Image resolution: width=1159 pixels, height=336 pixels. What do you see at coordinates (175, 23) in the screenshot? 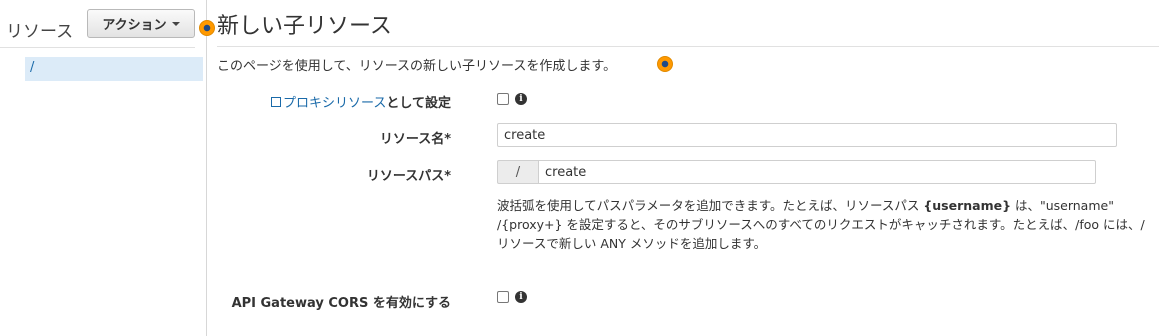
I see `chevron-down-icon` at bounding box center [175, 23].